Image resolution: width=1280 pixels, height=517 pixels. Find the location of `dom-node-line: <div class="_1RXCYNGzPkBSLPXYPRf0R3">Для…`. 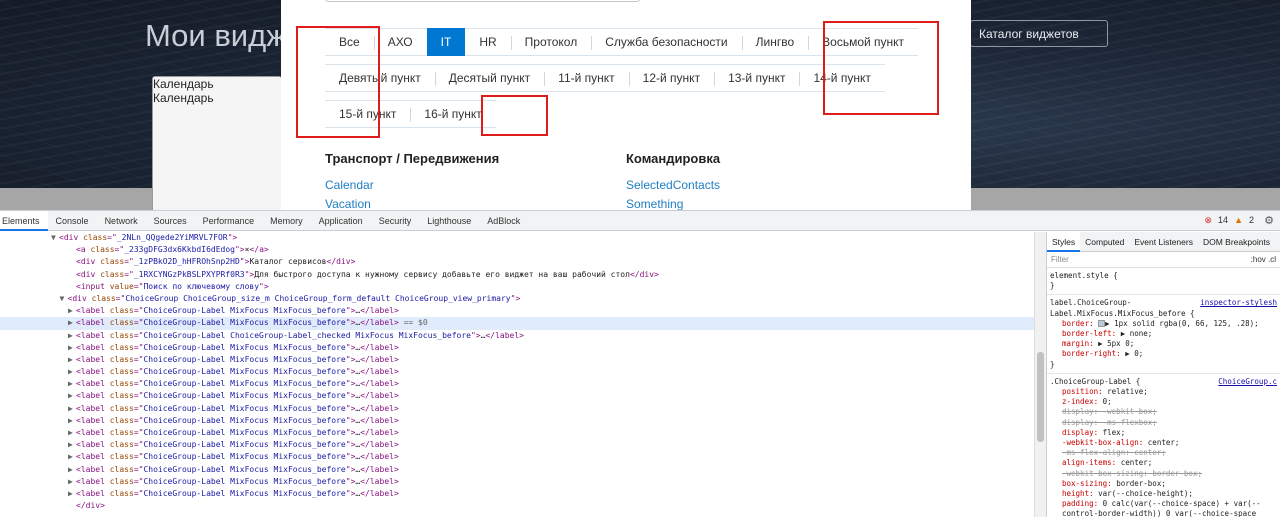

dom-node-line: <div class="_1RXCYNGzPkBSLPXYPRf0R3">Для… is located at coordinates (517, 275).